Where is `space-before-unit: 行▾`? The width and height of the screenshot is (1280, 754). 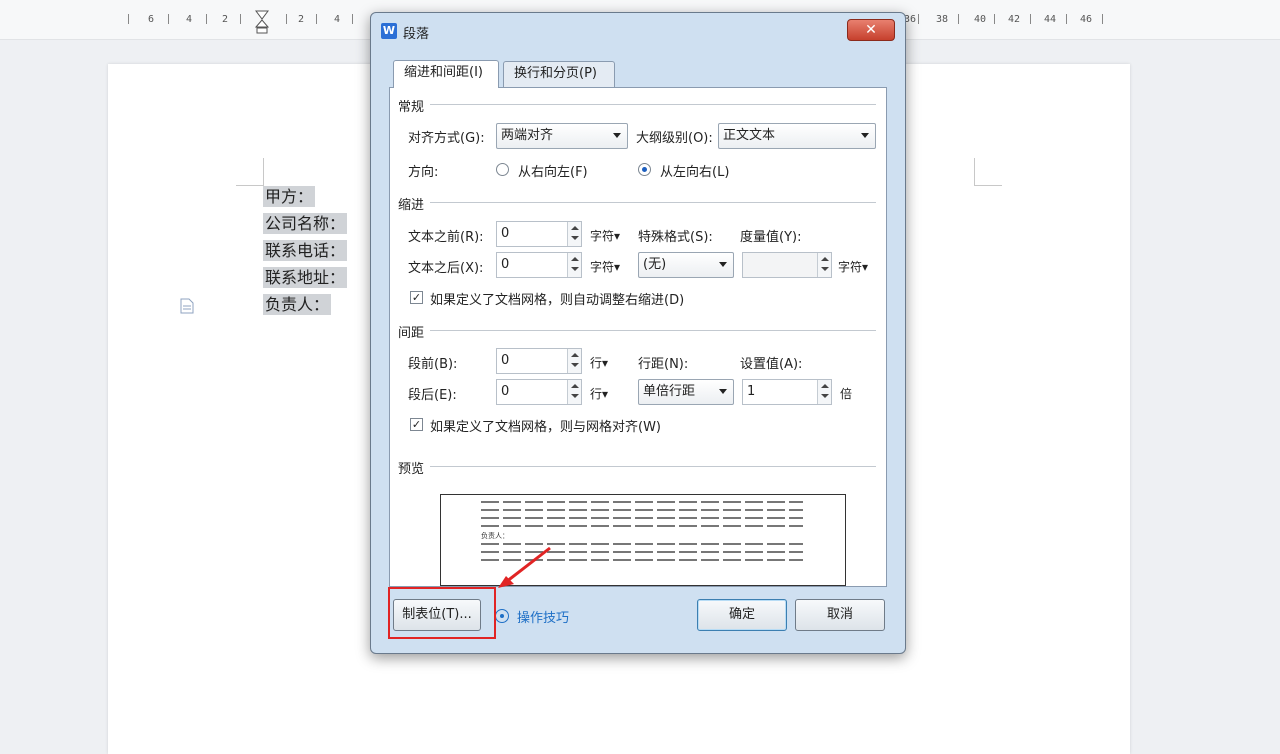 space-before-unit: 行▾ is located at coordinates (599, 362).